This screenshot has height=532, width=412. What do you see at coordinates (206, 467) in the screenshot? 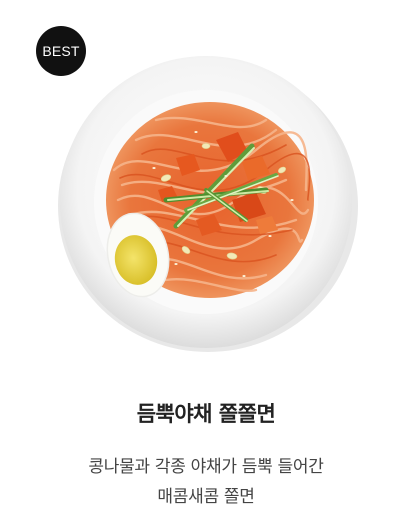
I see `product-description-line-1: 콩나물과 각종 야채가 듬뿍 들어간` at bounding box center [206, 467].